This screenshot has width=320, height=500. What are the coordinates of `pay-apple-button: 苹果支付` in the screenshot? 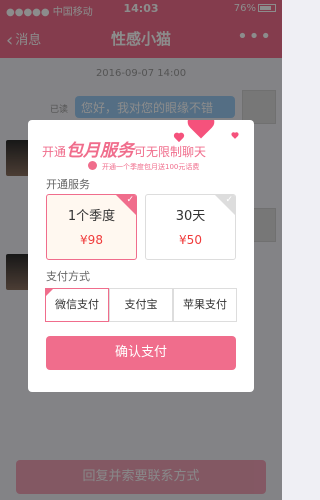 It's located at (205, 305).